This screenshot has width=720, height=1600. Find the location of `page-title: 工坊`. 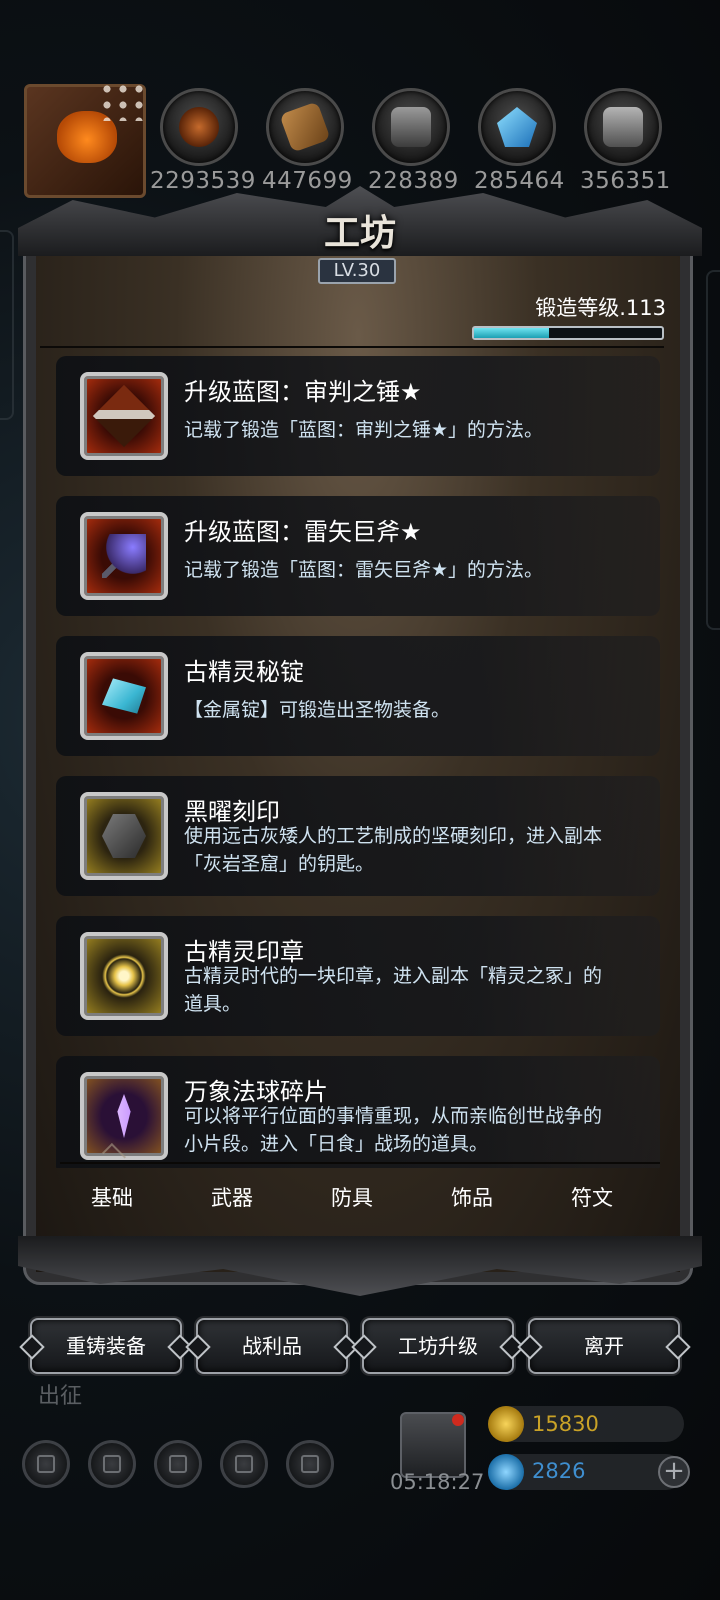

page-title: 工坊 is located at coordinates (359, 233).